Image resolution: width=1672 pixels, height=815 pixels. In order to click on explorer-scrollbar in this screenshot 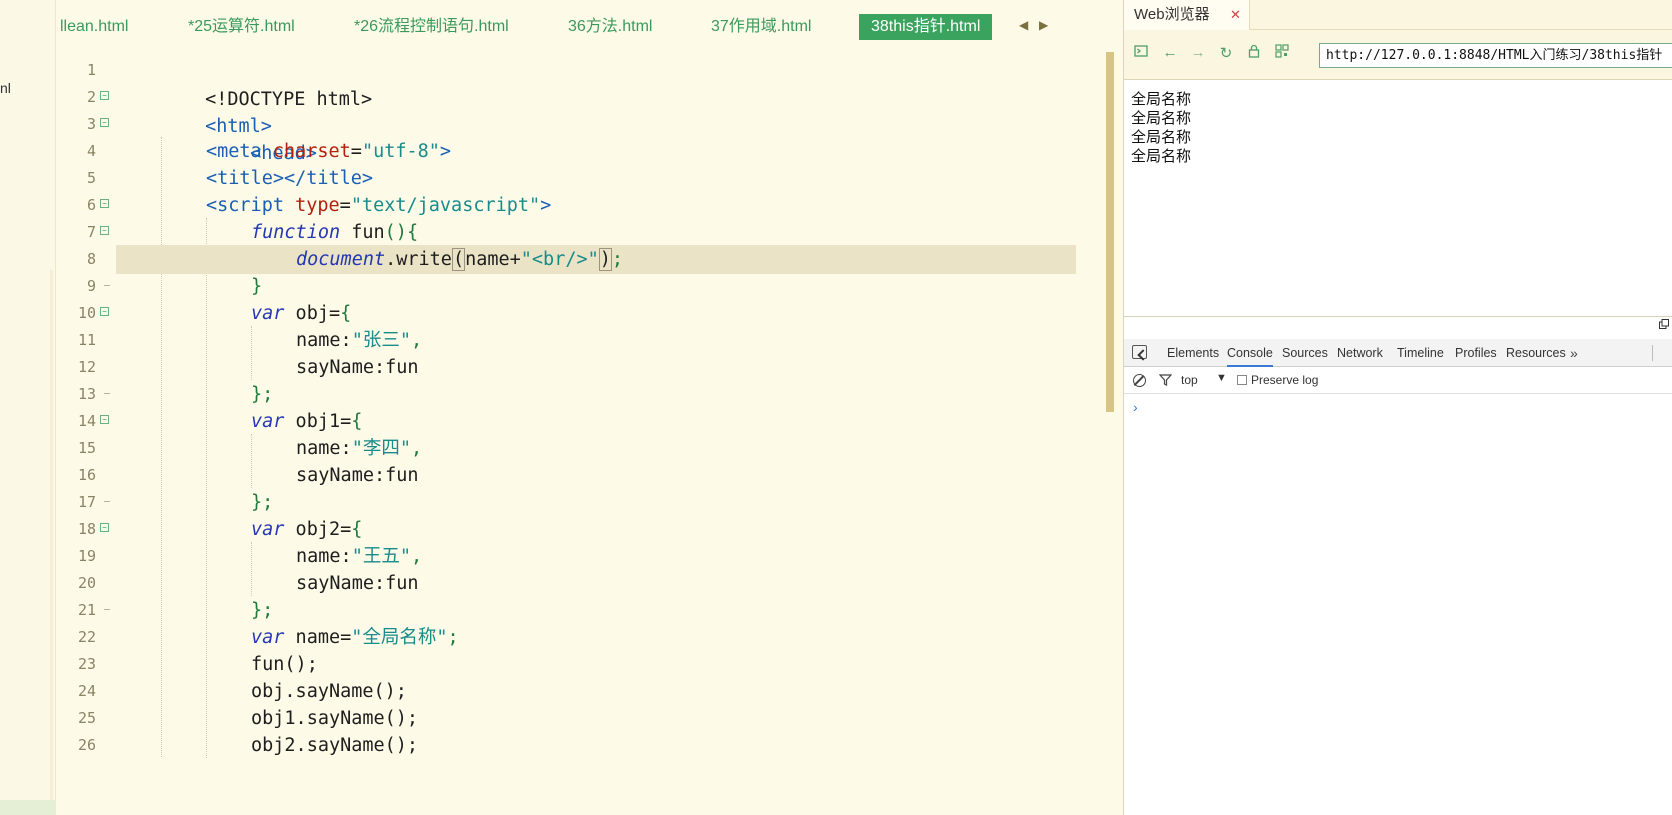, I will do `click(51, 542)`.